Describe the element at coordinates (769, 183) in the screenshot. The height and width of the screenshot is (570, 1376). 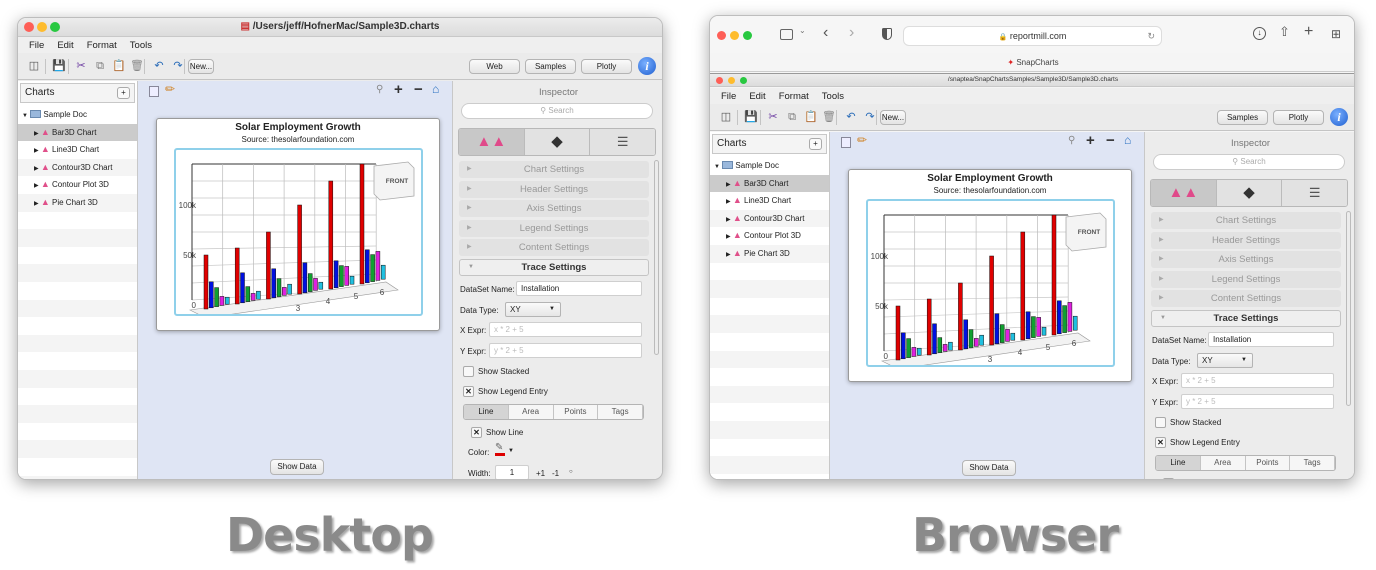
I see `tree-item: ▶ ▲ Bar3D Chart` at that location.